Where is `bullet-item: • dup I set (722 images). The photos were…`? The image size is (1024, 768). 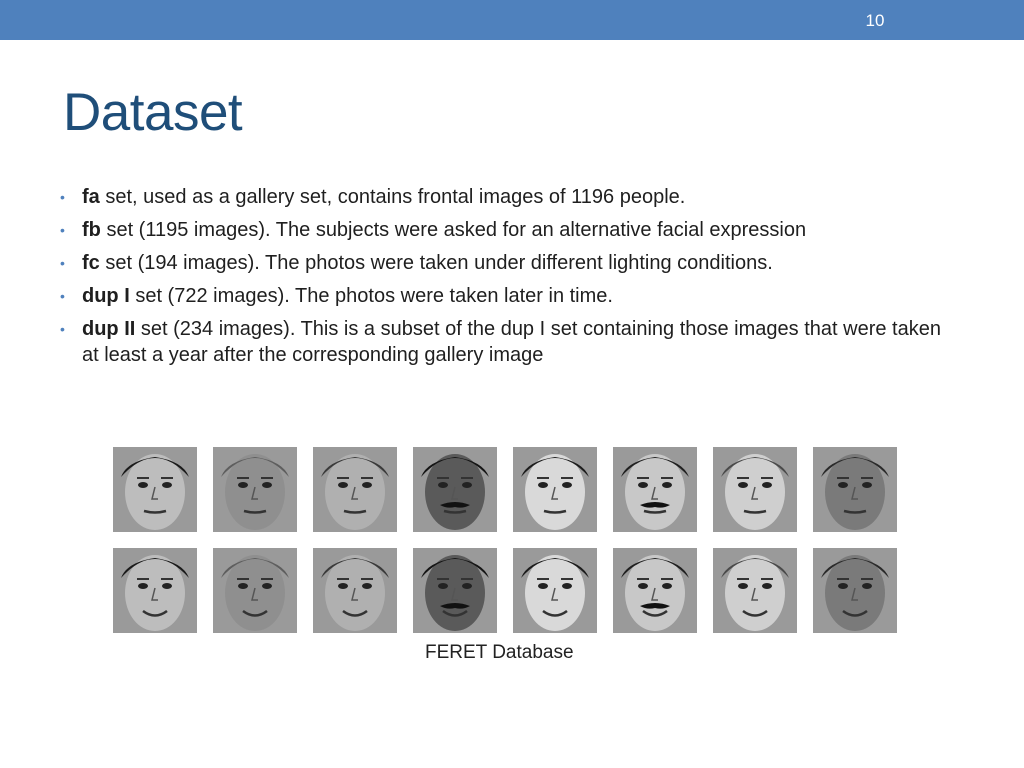 bullet-item: • dup I set (722 images). The photos were… is located at coordinates (508, 296).